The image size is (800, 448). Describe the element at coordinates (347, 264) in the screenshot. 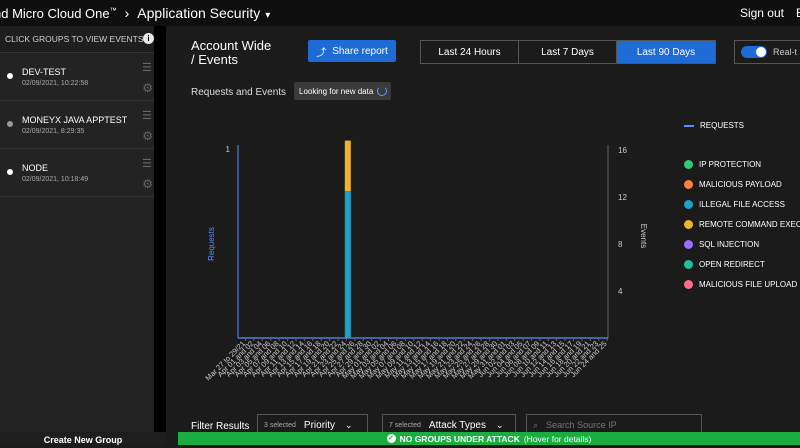

I see `bar-illegal-file-access` at that location.